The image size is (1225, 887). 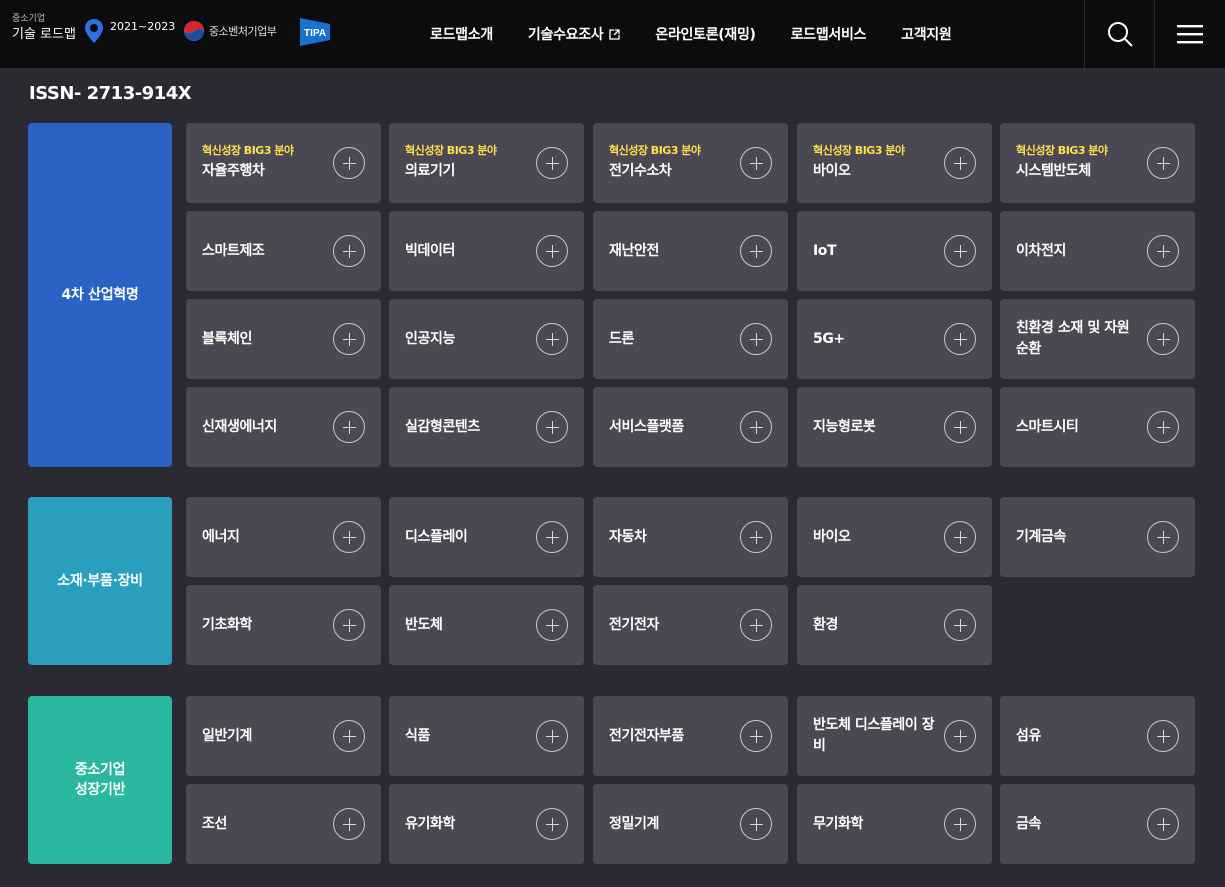 What do you see at coordinates (690, 427) in the screenshot?
I see `roadmap-card: 서비스플랫폼` at bounding box center [690, 427].